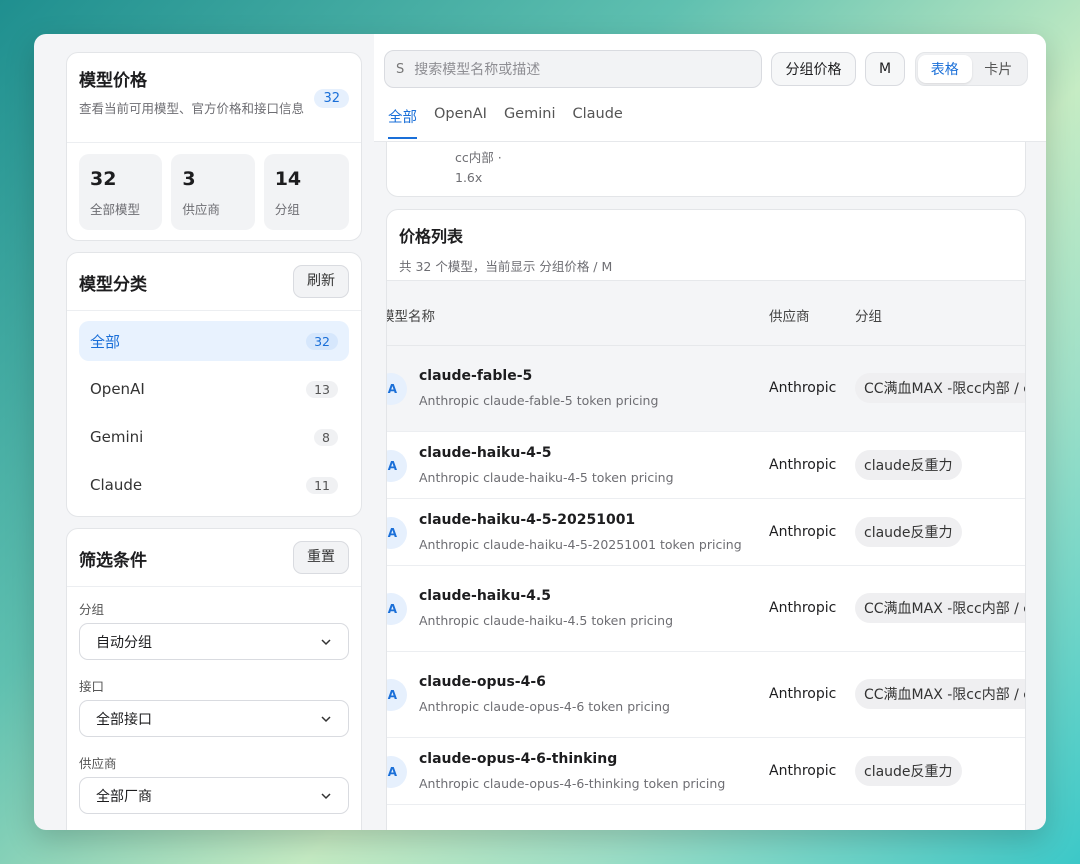  Describe the element at coordinates (201, 209) in the screenshot. I see `stat-label: 供应商` at that location.